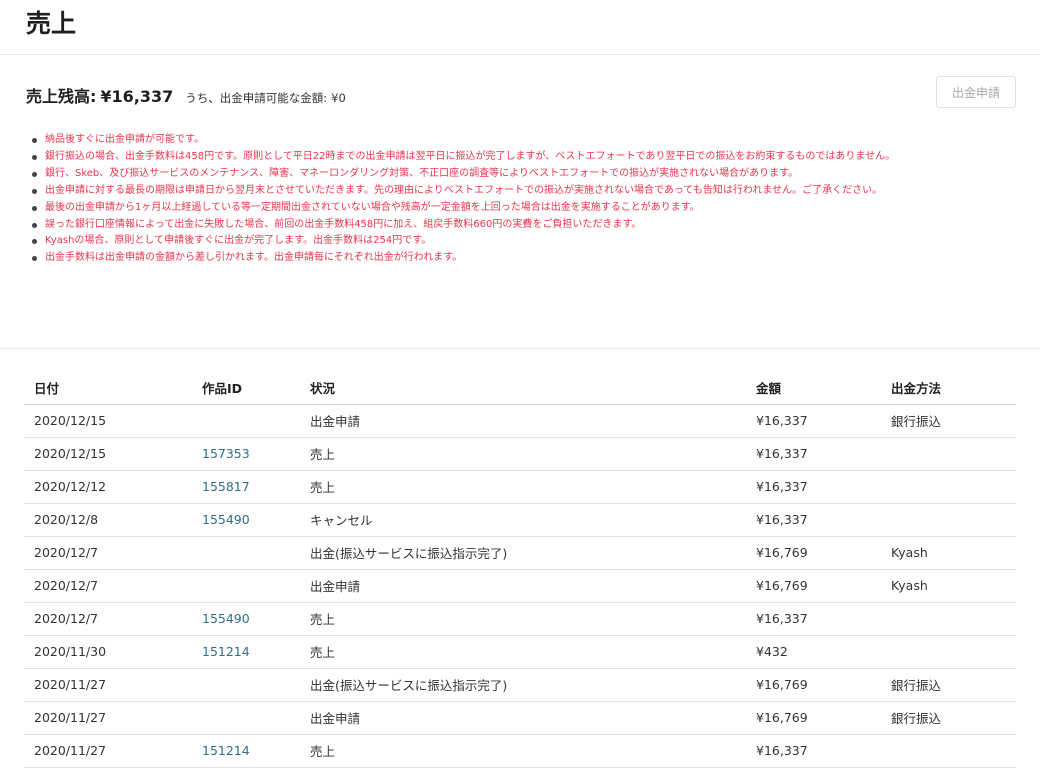 The image size is (1040, 780). What do you see at coordinates (108, 685) in the screenshot?
I see `cell-date: 2020/11/27` at bounding box center [108, 685].